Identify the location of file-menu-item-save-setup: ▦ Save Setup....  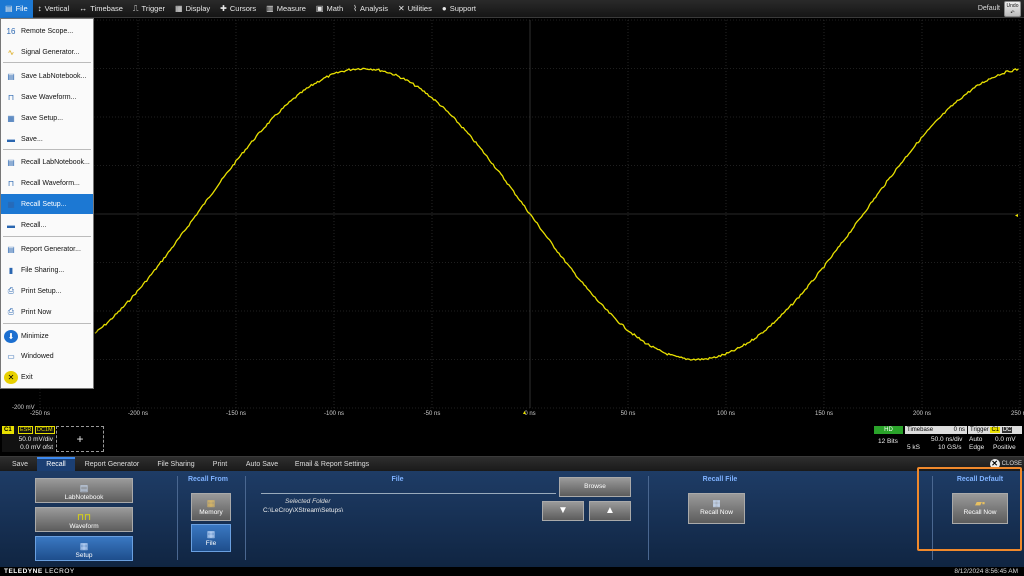
(47, 118).